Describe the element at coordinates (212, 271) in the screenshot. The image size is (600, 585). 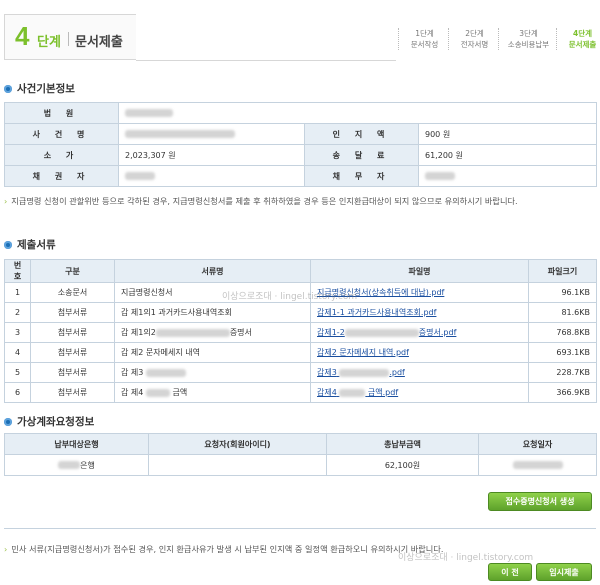
I see `col-name: 서류명` at that location.